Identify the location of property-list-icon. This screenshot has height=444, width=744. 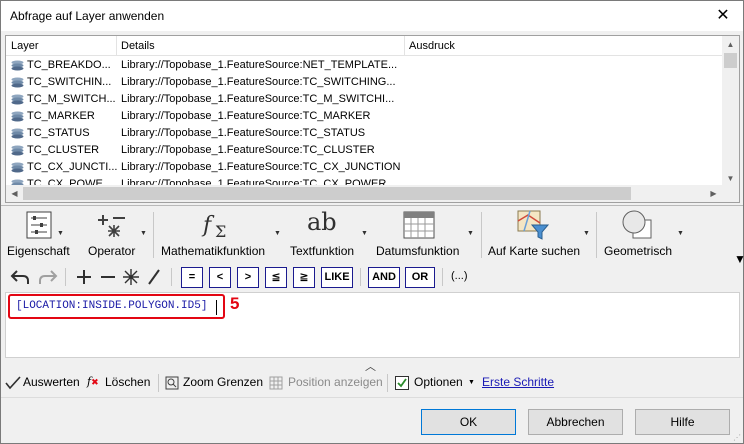
(39, 225).